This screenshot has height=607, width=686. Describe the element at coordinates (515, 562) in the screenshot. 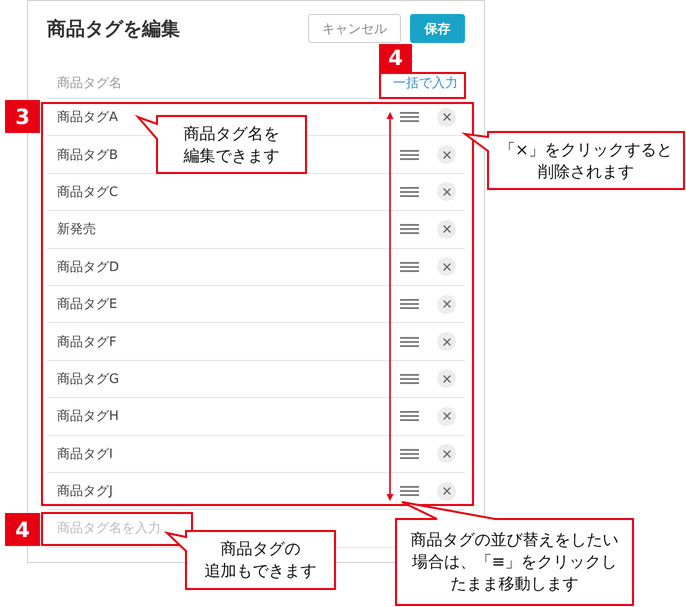

I see `callout-text: 場合は、「≡」をクリックし` at that location.